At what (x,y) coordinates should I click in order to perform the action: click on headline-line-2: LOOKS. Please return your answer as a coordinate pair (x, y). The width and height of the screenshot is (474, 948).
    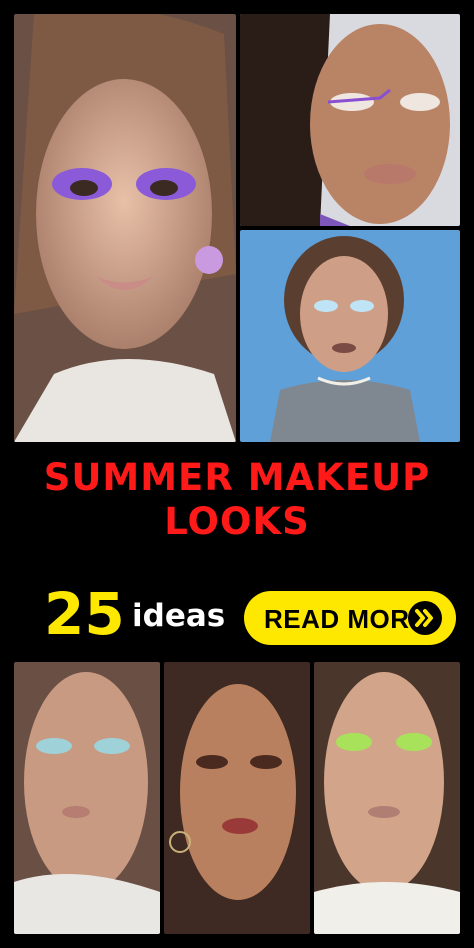
    Looking at the image, I should click on (237, 521).